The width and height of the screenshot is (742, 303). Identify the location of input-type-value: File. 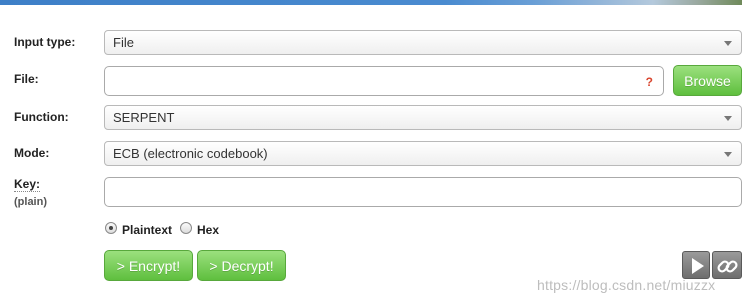
(123, 42).